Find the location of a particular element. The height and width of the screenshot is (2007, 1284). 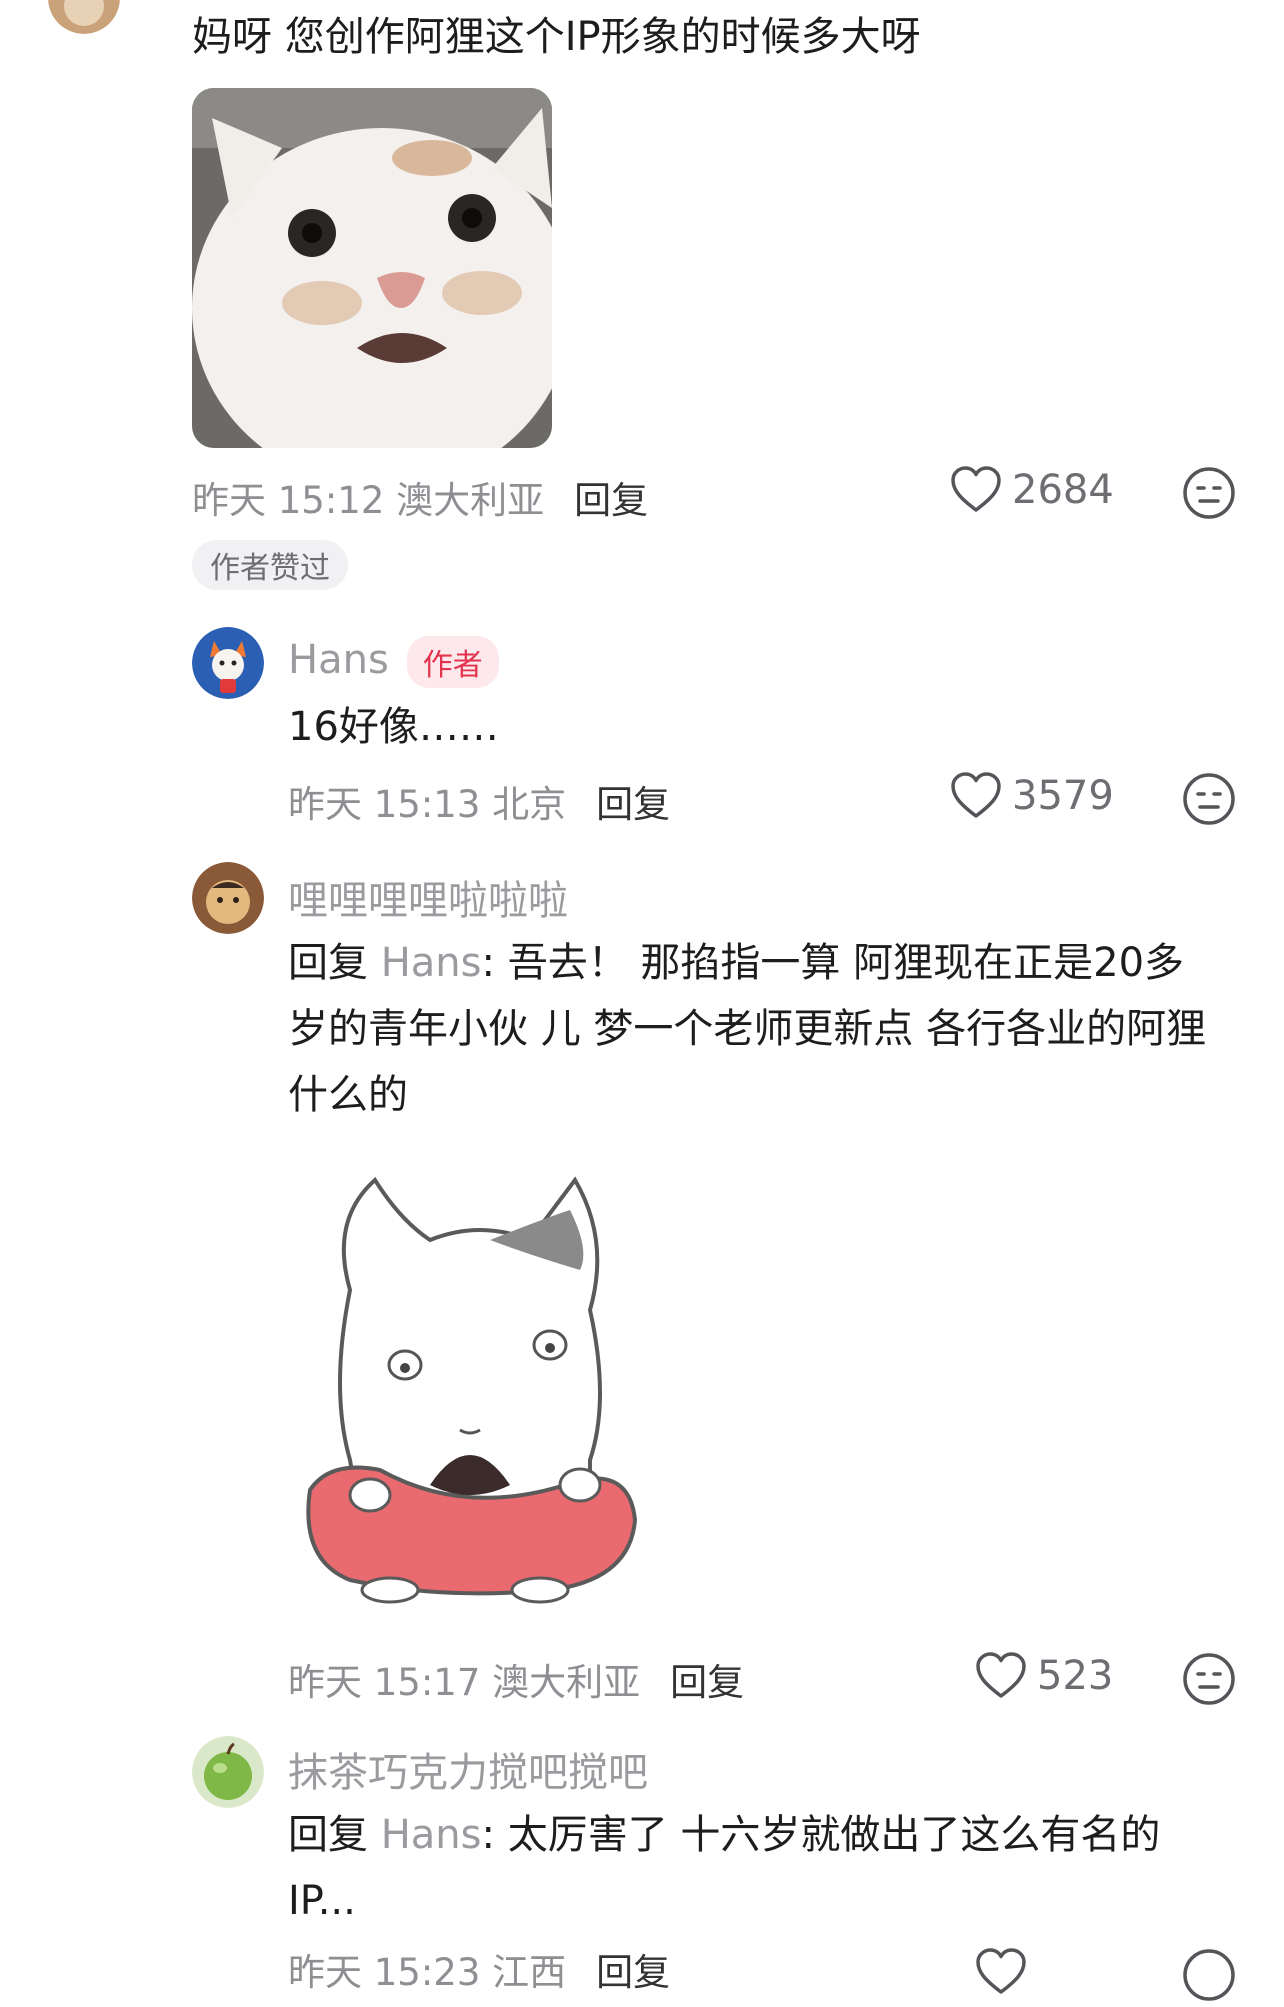

comment-text-part: : 太厉害了 十六岁就做出了这么有名的 is located at coordinates (821, 1835).